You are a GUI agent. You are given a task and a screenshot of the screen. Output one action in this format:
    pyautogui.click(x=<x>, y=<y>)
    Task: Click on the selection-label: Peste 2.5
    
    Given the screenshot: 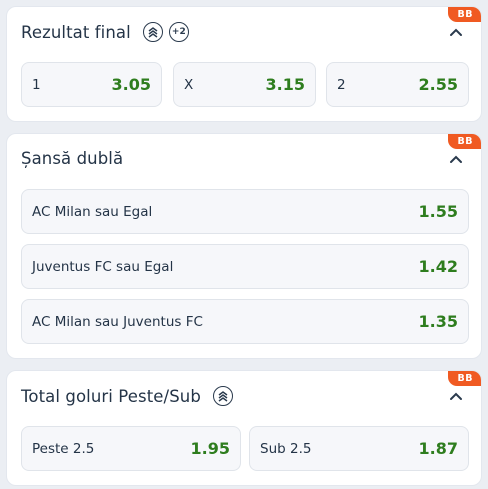 What is the action you would take?
    pyautogui.click(x=63, y=448)
    